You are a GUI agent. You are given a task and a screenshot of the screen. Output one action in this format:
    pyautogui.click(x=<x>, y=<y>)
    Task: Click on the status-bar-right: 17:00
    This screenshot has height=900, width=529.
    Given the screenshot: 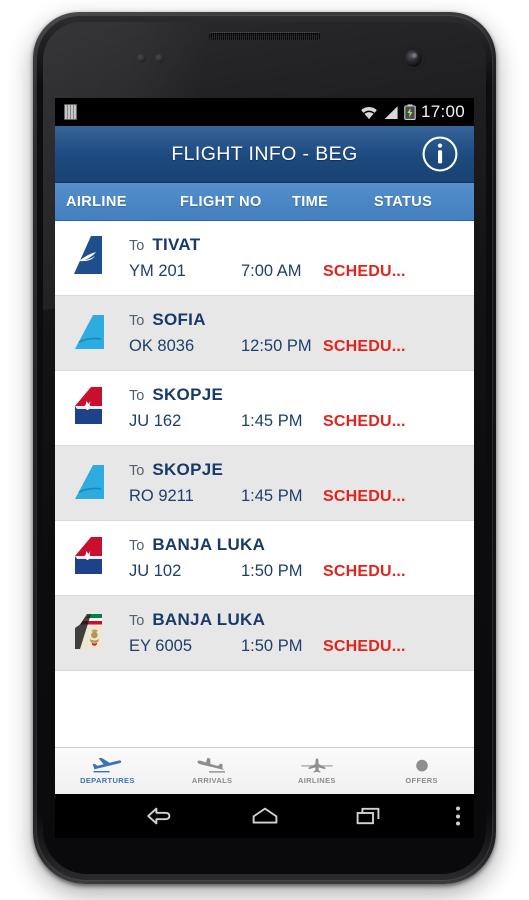 What is the action you would take?
    pyautogui.click(x=412, y=112)
    